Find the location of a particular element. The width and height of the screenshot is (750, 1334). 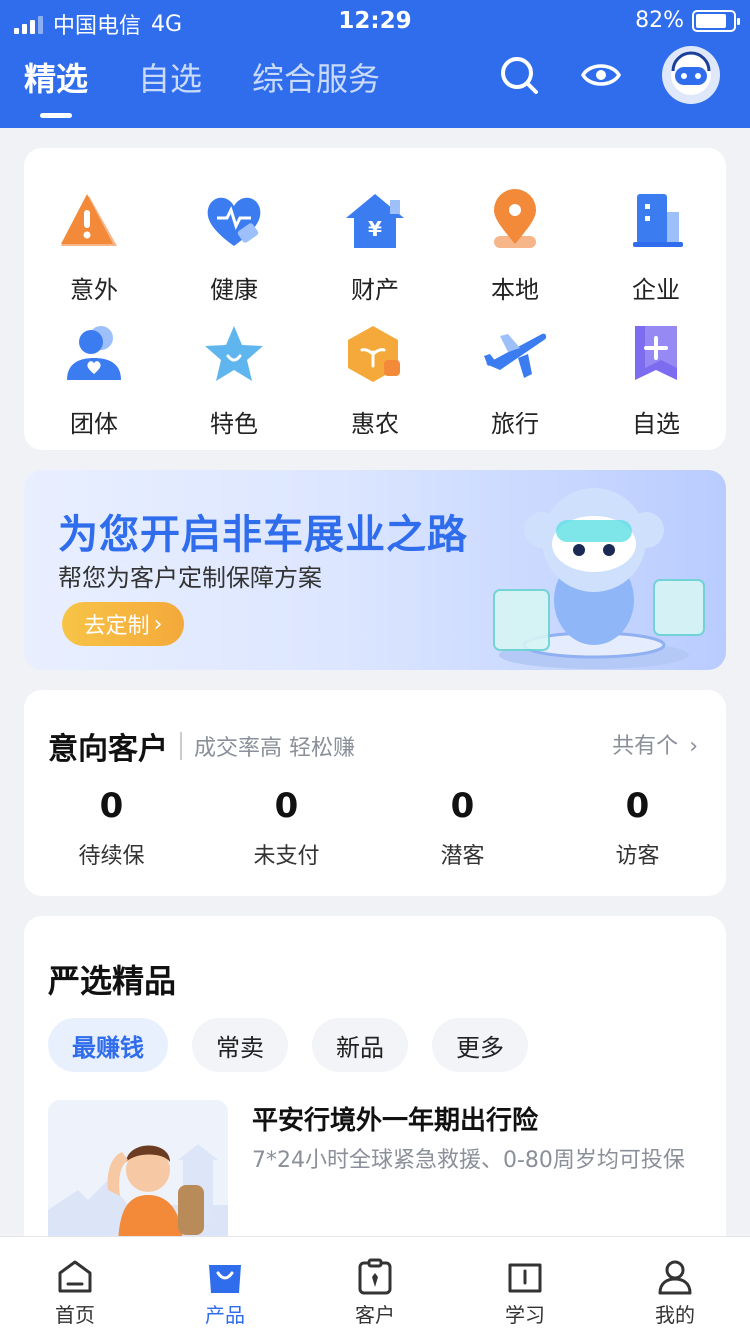

category-label: 旅行 is located at coordinates (515, 424).